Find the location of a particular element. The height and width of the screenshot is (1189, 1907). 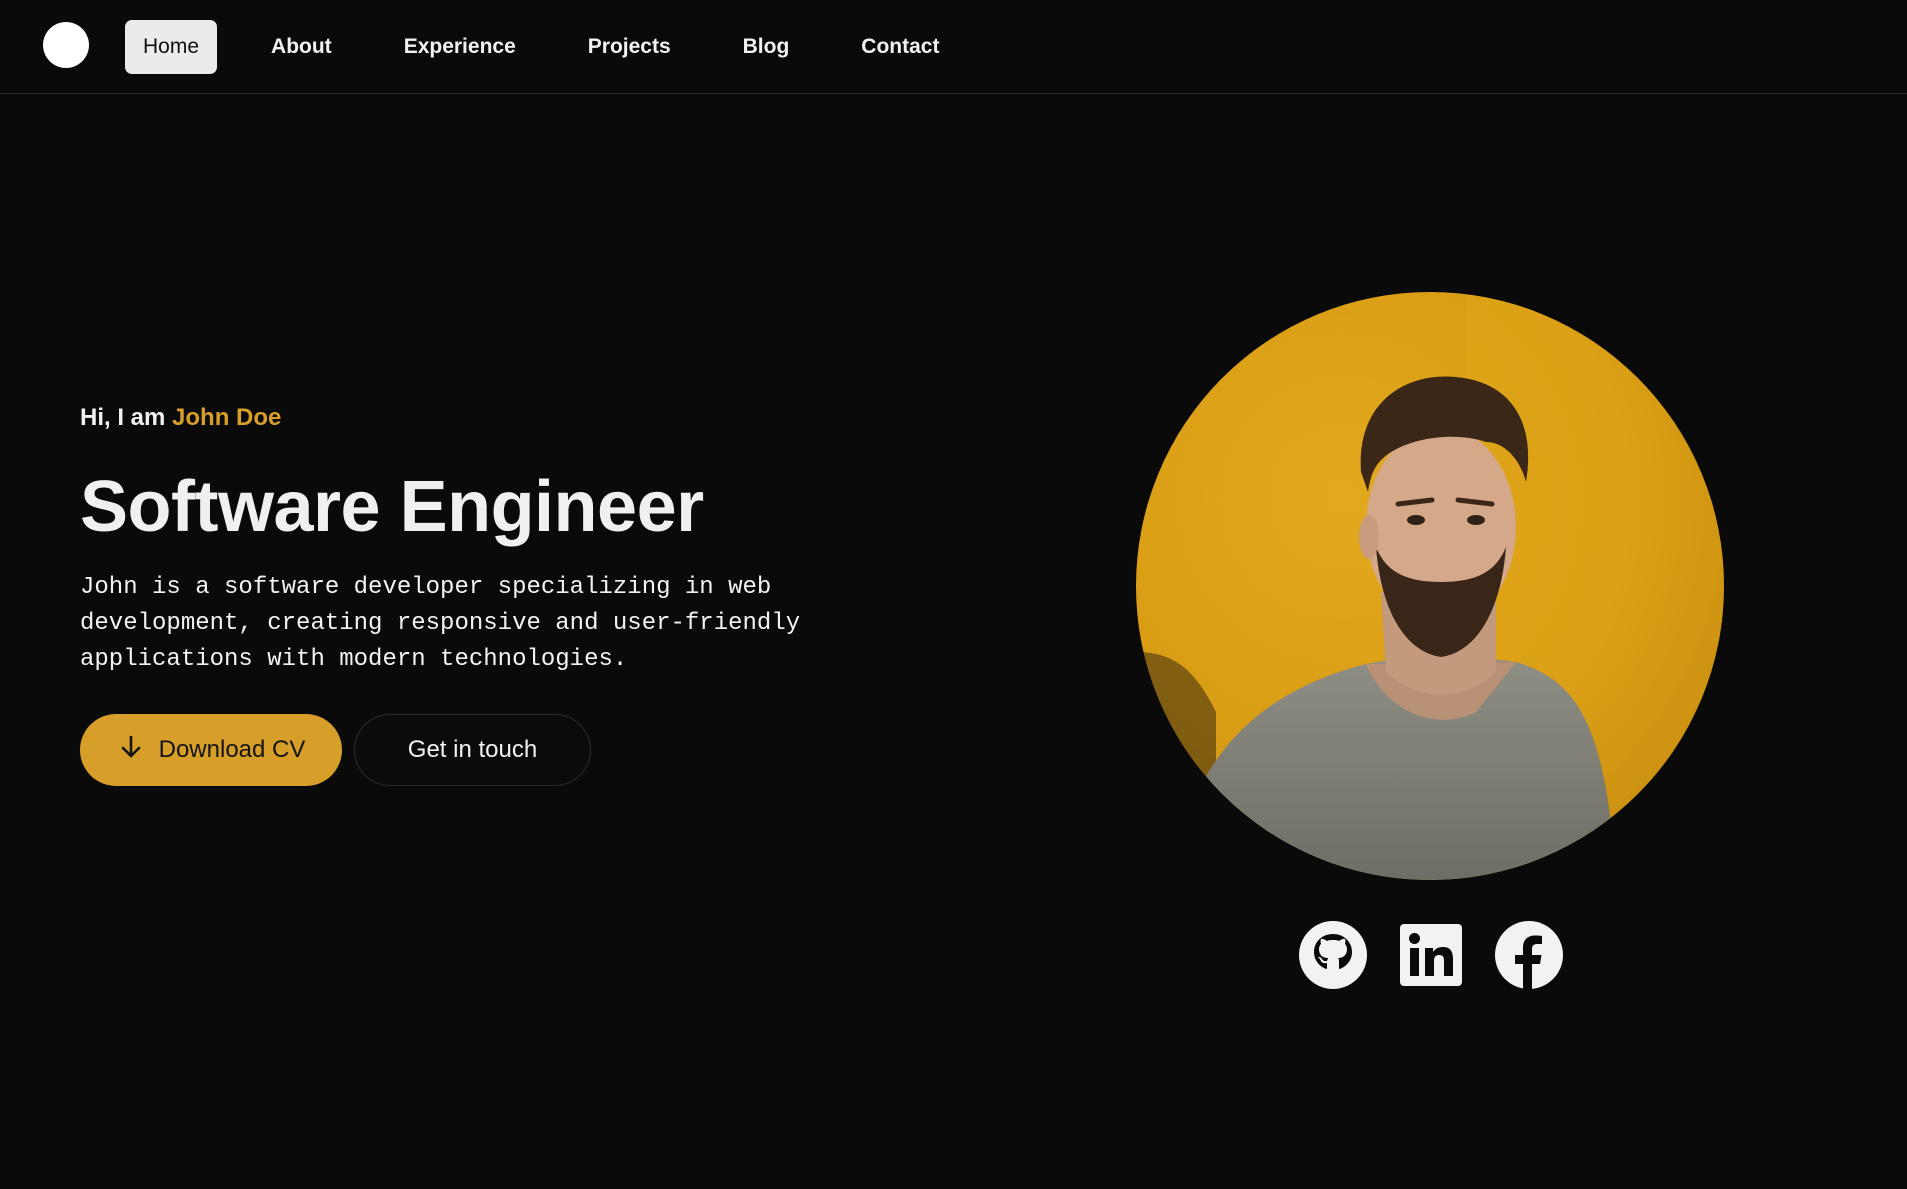

get-in-touch-label: Get in touch is located at coordinates (472, 749).